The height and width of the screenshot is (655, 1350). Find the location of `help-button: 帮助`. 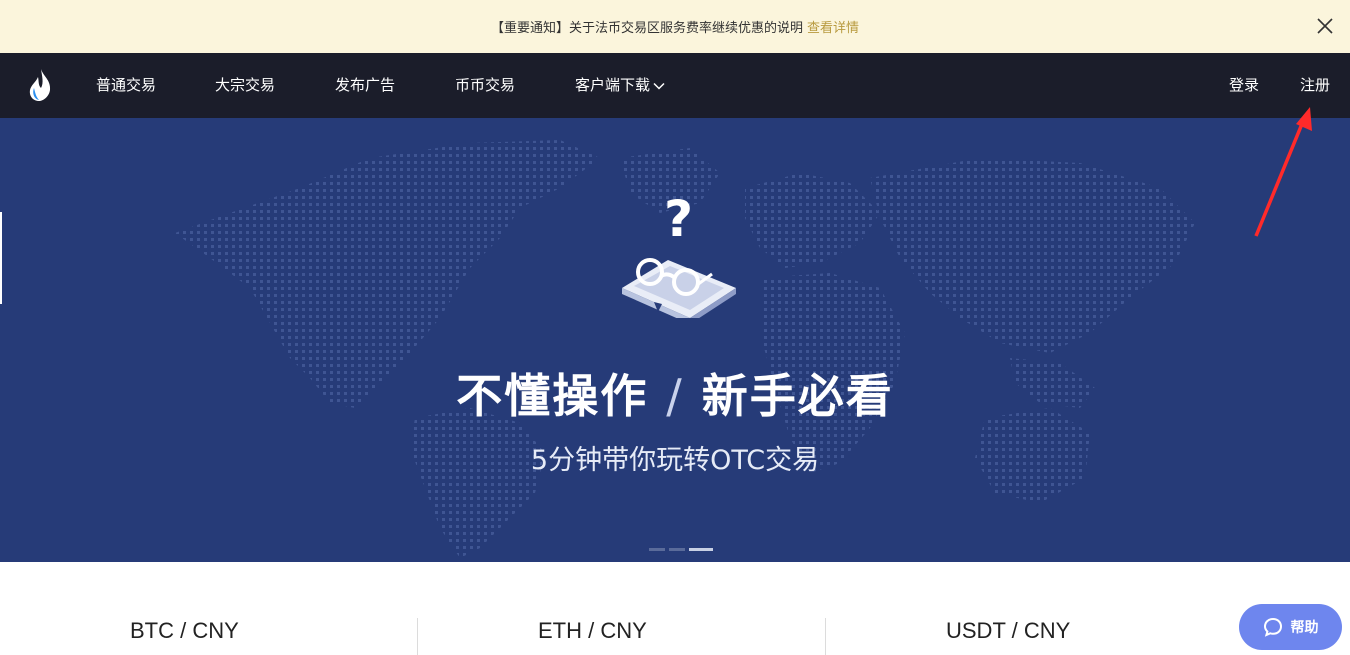

help-button: 帮助 is located at coordinates (1290, 627).